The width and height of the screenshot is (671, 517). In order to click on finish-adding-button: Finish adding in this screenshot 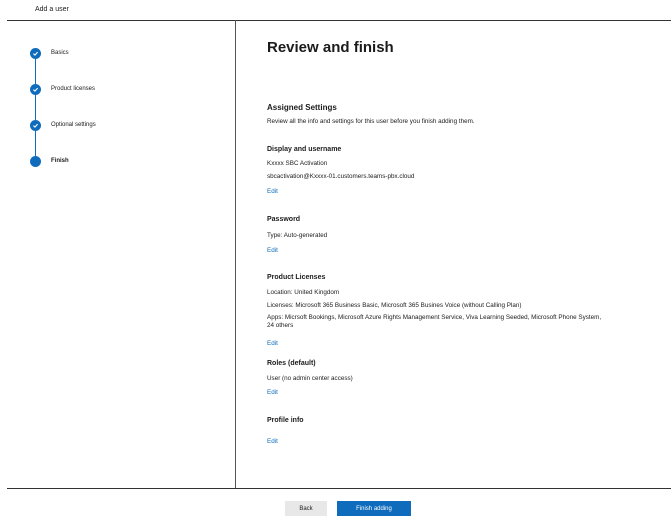, I will do `click(374, 508)`.